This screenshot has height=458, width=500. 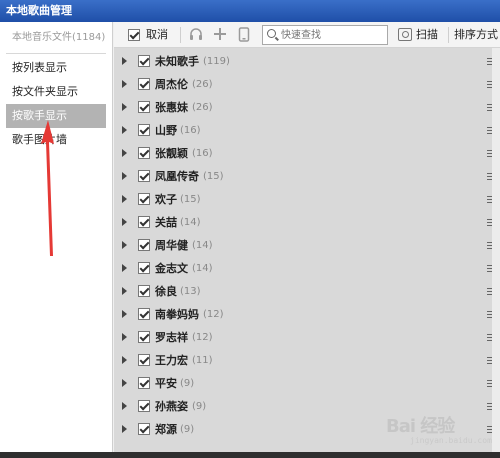 I want to click on artist-name: 王力宏, so click(x=171, y=360).